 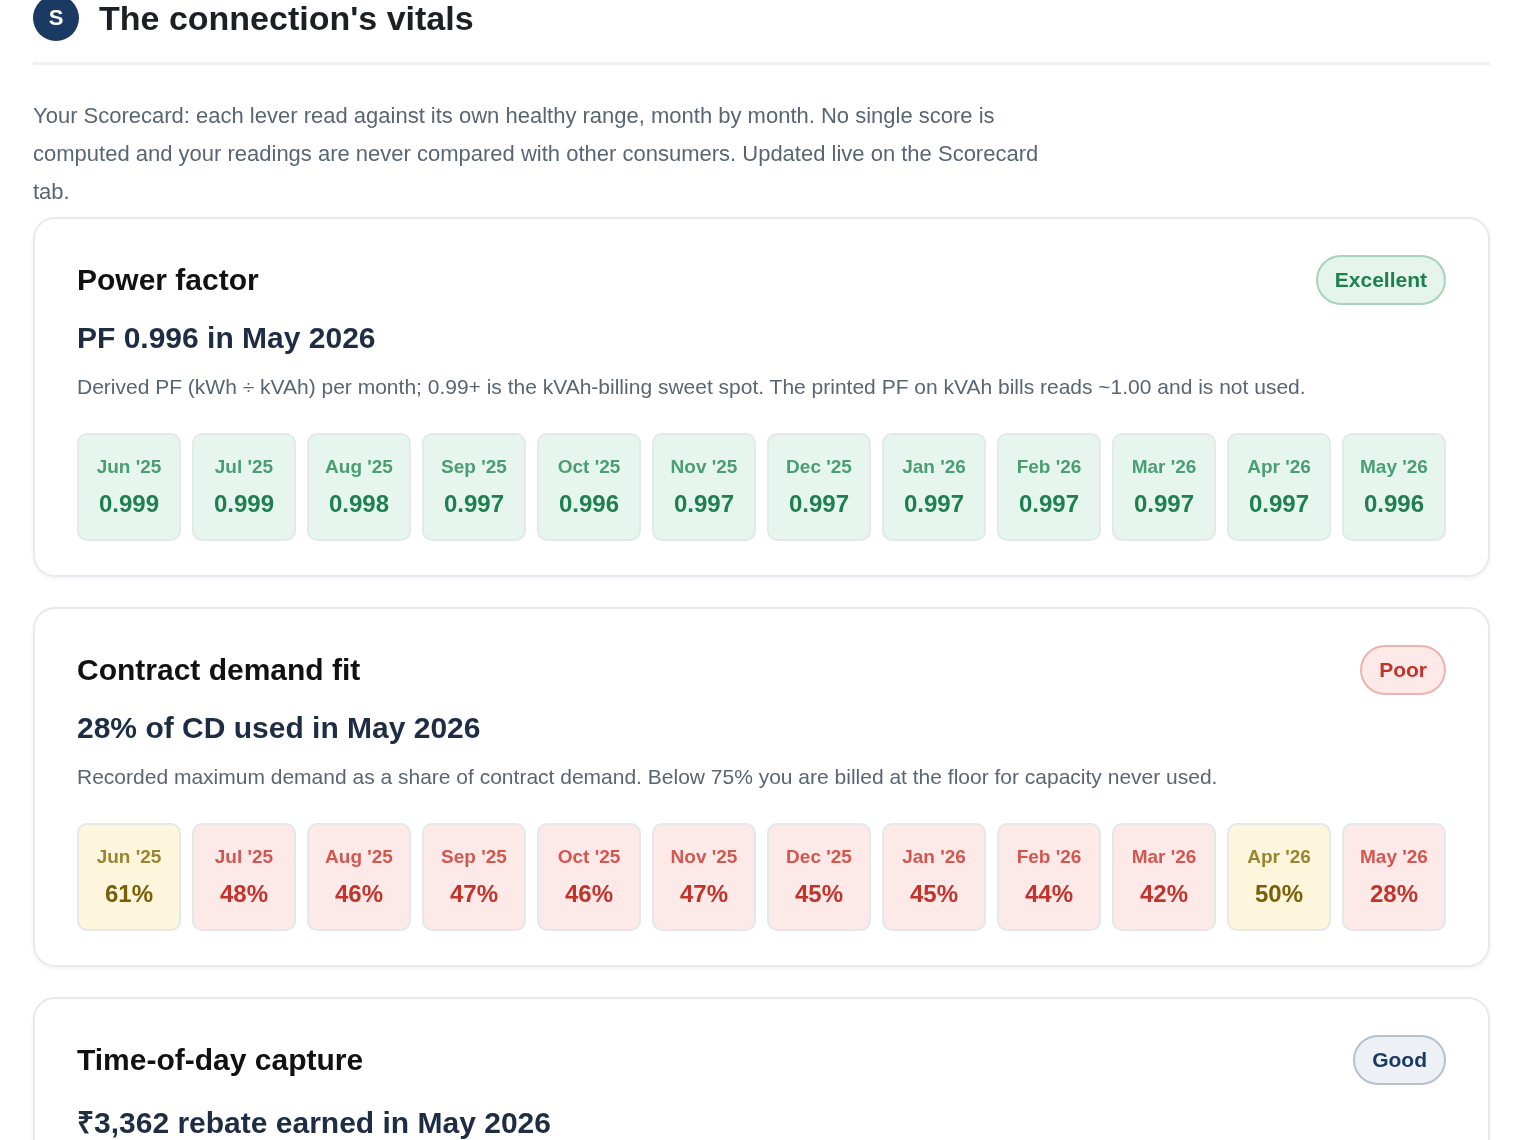 What do you see at coordinates (243, 894) in the screenshot?
I see `month-value: 48%` at bounding box center [243, 894].